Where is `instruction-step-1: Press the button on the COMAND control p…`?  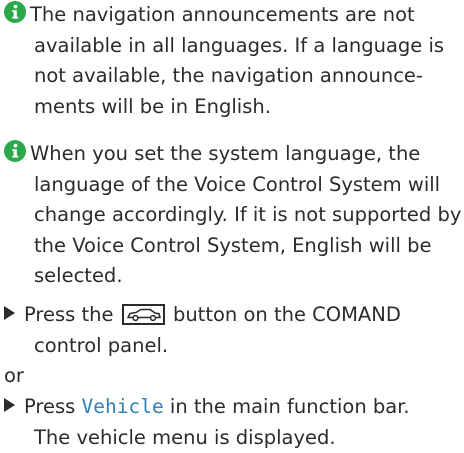
instruction-step-1: Press the button on the COMAND control p… is located at coordinates (230, 330).